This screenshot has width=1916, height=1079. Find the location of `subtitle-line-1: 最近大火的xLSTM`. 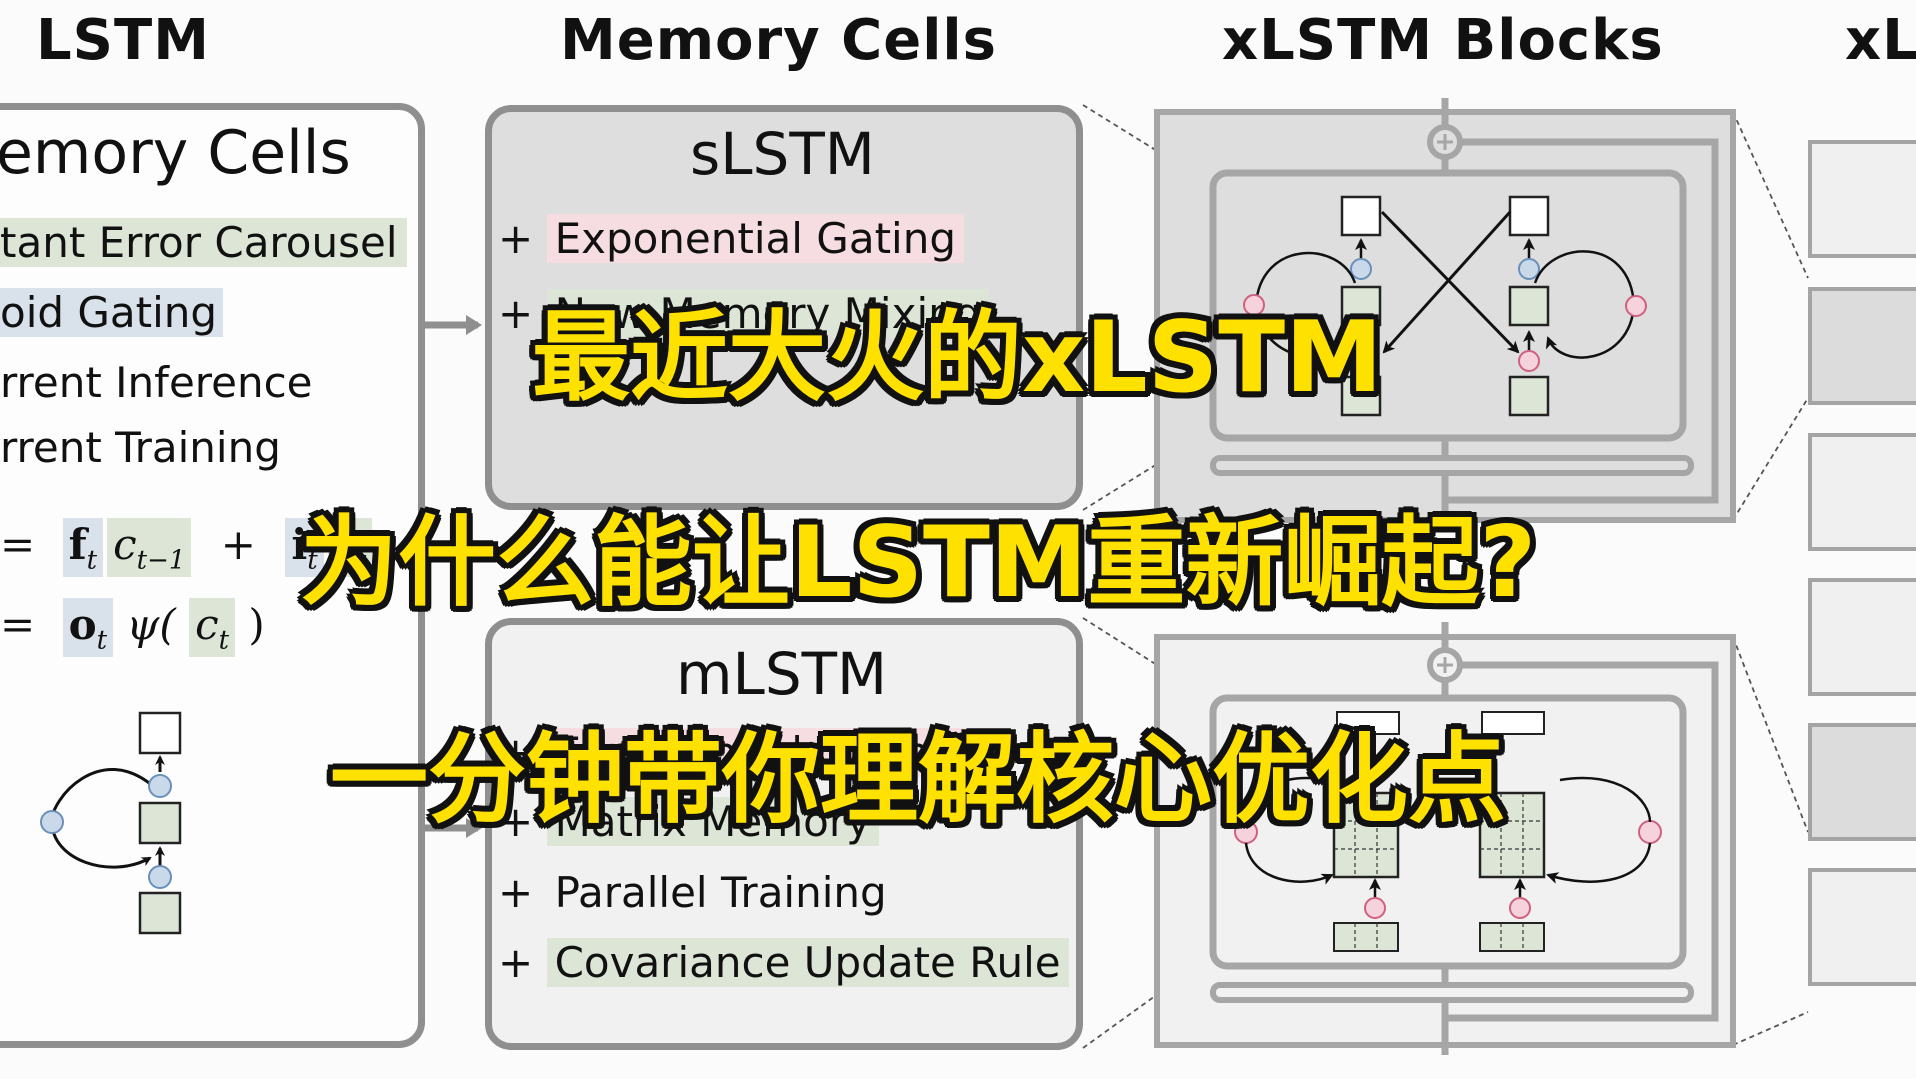

subtitle-line-1: 最近大火的xLSTM is located at coordinates (957, 358).